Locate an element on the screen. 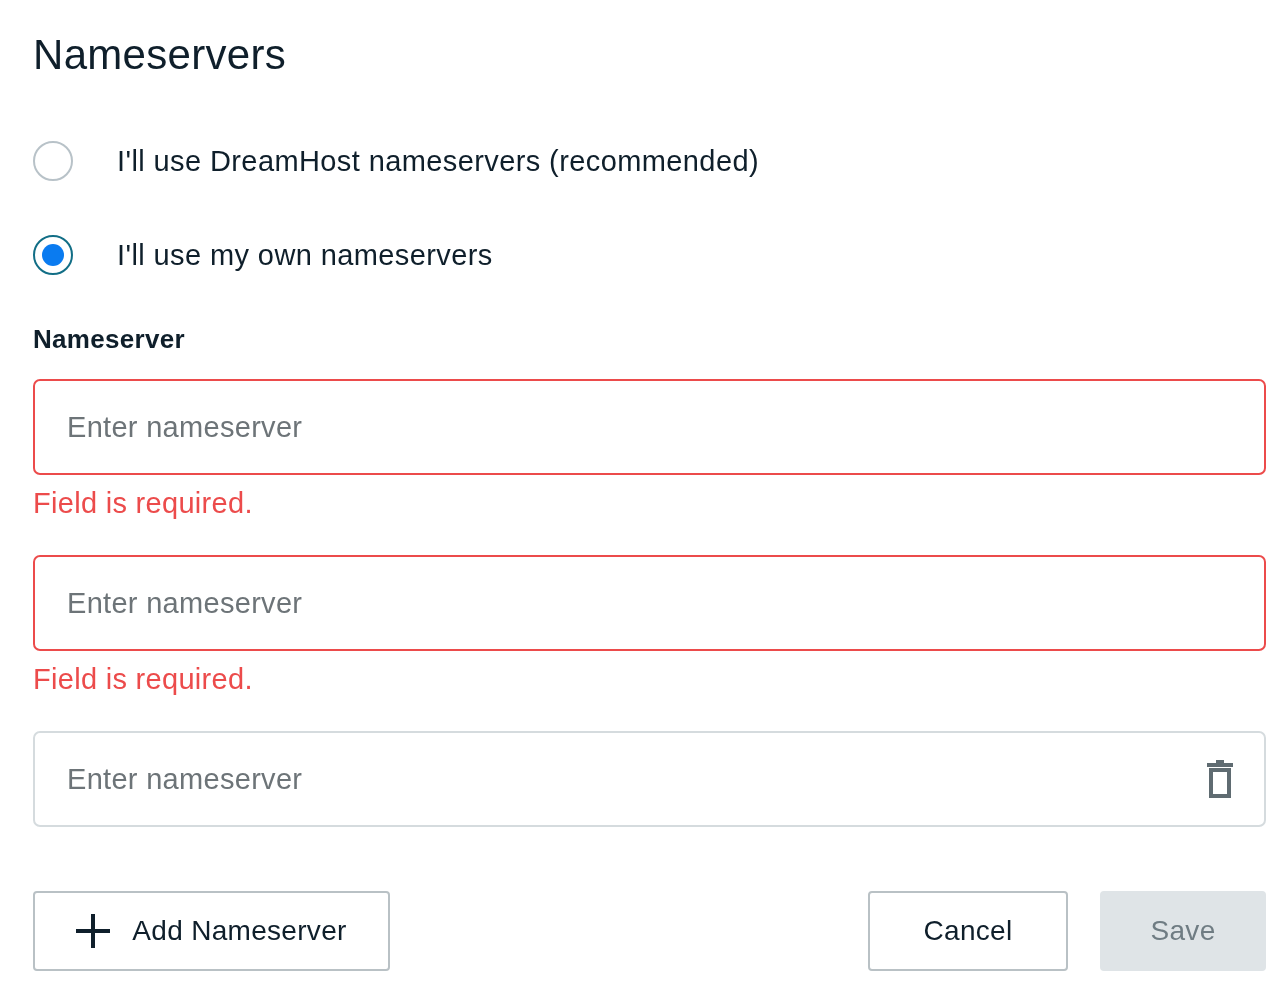  cancel-button: Cancel is located at coordinates (968, 931).